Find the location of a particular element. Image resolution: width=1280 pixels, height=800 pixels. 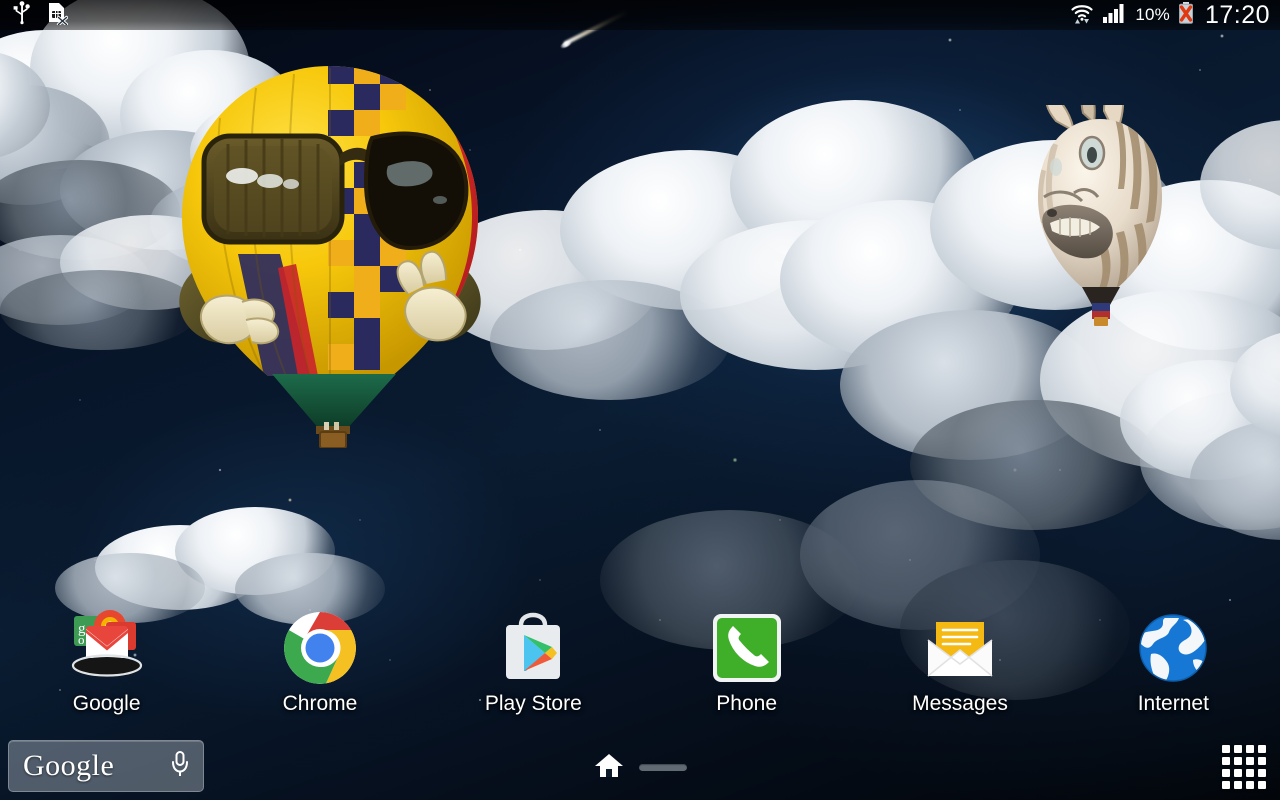

app-icon-google-folder: g o Google is located at coordinates (106, 662).